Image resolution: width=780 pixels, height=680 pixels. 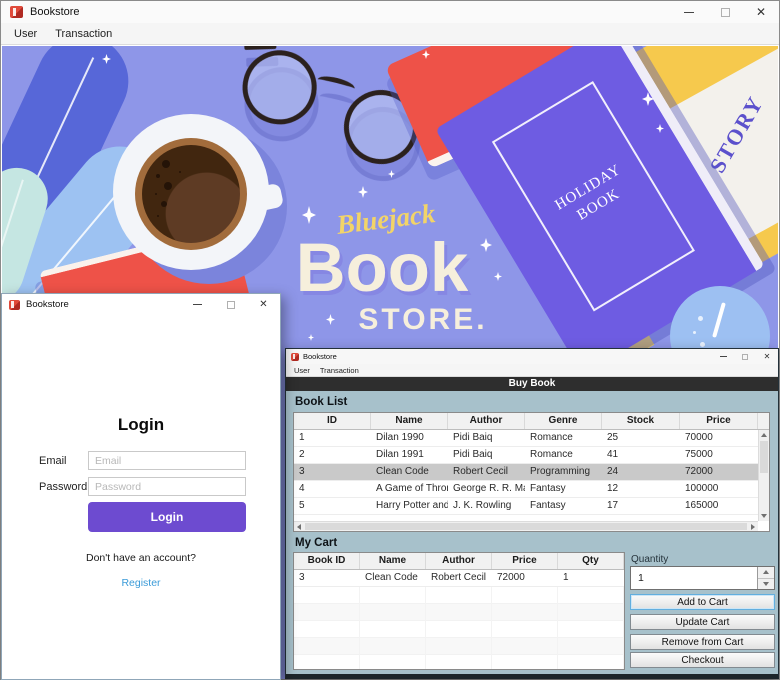 I want to click on main-titlebar: Bookstore ✕, so click(x=390, y=12).